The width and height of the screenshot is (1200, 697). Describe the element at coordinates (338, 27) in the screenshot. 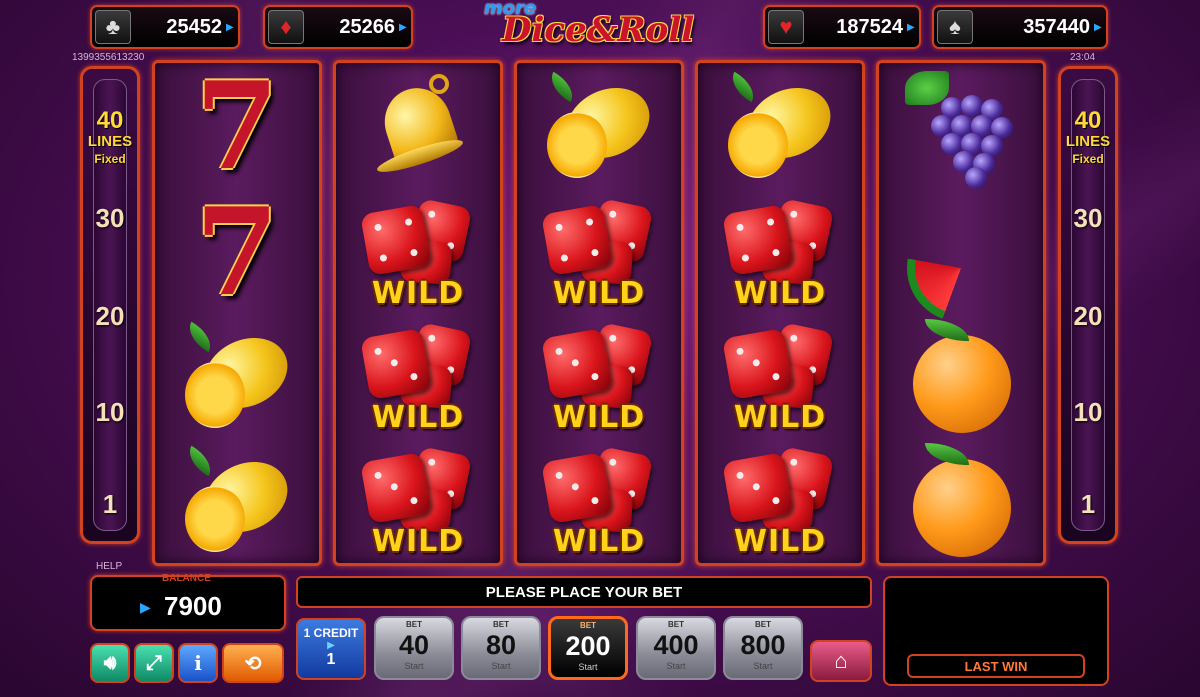

I see `jackpot-diamonds: ♦ 25266 ▶` at that location.